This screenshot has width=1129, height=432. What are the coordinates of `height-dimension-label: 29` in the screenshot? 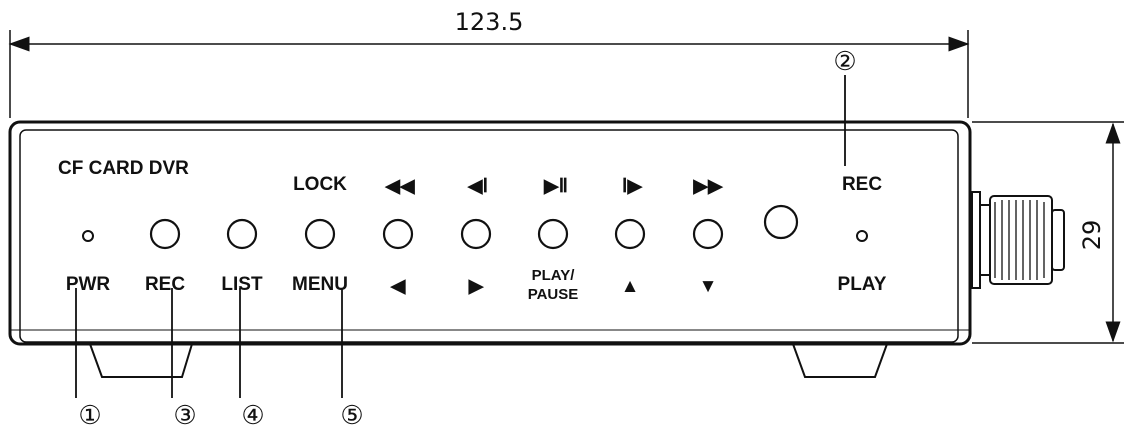 It's located at (1092, 235).